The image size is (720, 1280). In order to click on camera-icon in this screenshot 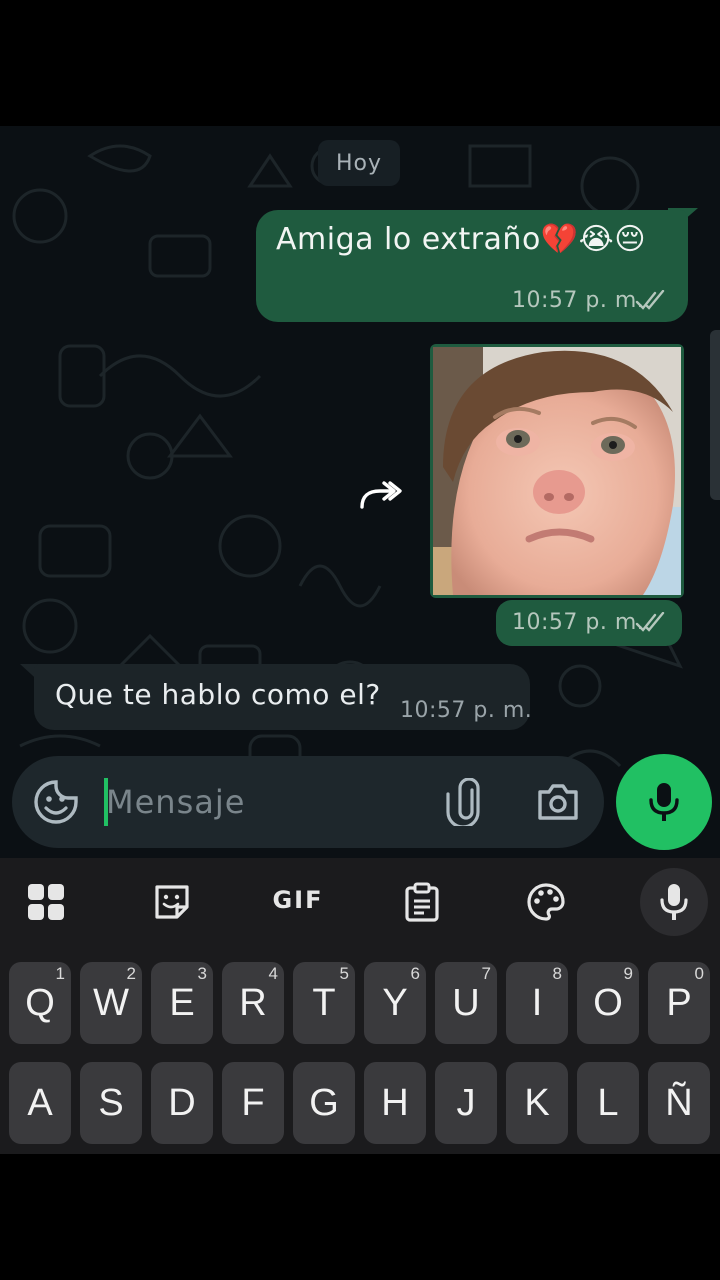, I will do `click(558, 802)`.